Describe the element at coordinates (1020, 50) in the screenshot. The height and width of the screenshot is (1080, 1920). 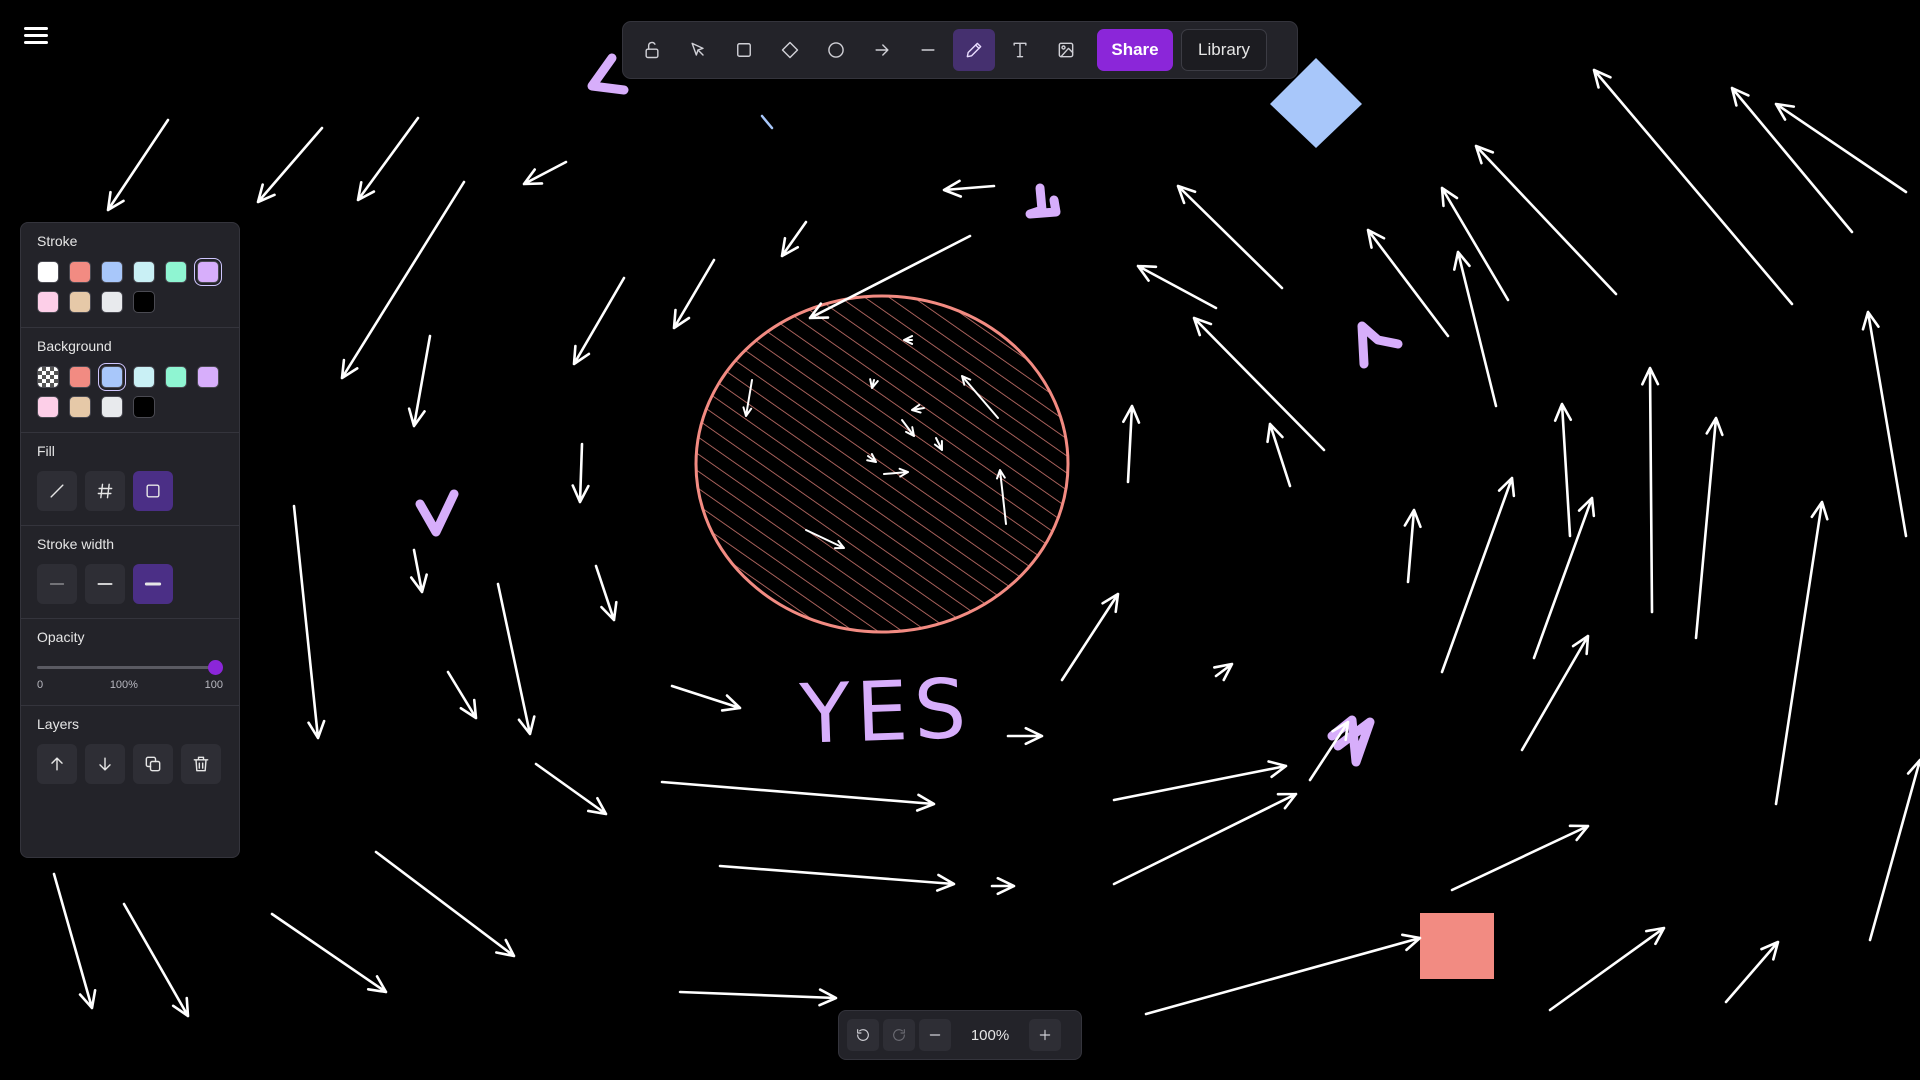
I see `text-tool` at that location.